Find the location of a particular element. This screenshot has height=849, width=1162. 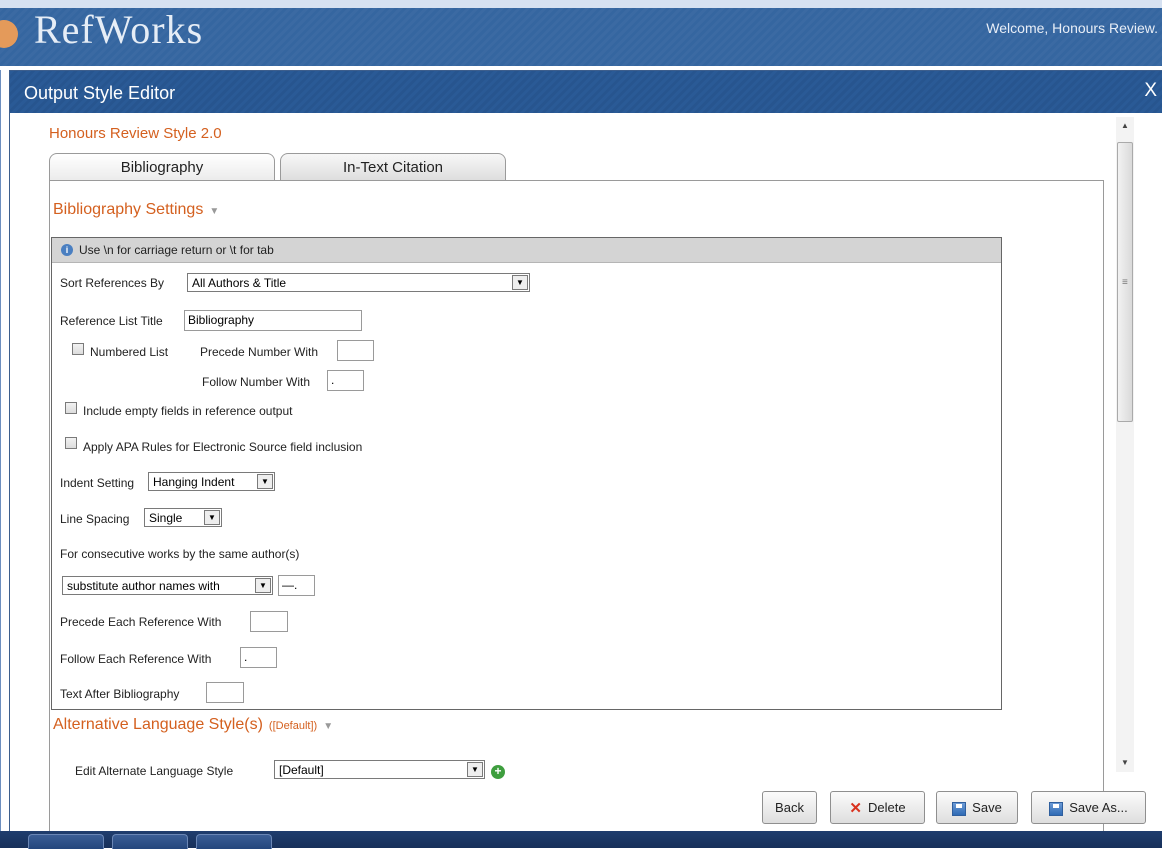

default-tag: ([Default]) is located at coordinates (293, 726).